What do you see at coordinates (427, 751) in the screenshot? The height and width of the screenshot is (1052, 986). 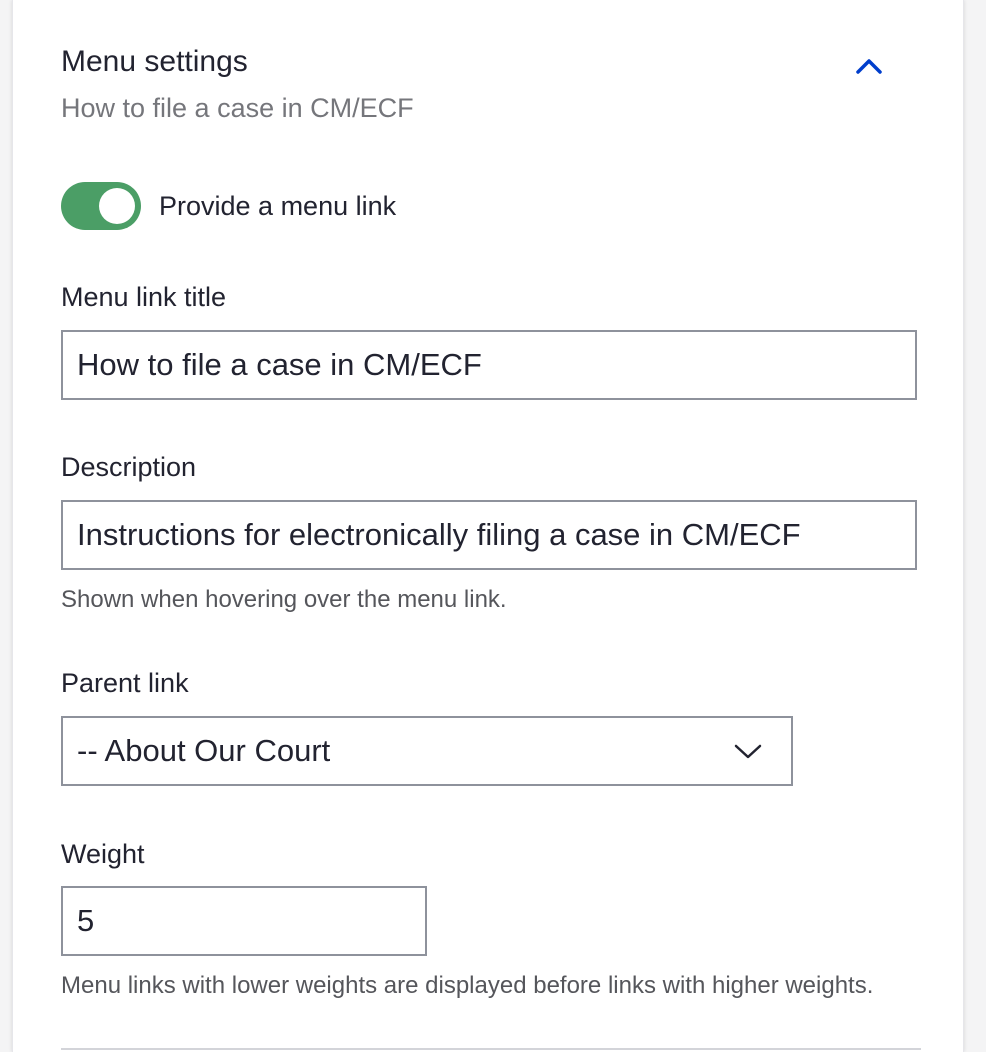 I see `parent-link-select: -- About Our Court` at bounding box center [427, 751].